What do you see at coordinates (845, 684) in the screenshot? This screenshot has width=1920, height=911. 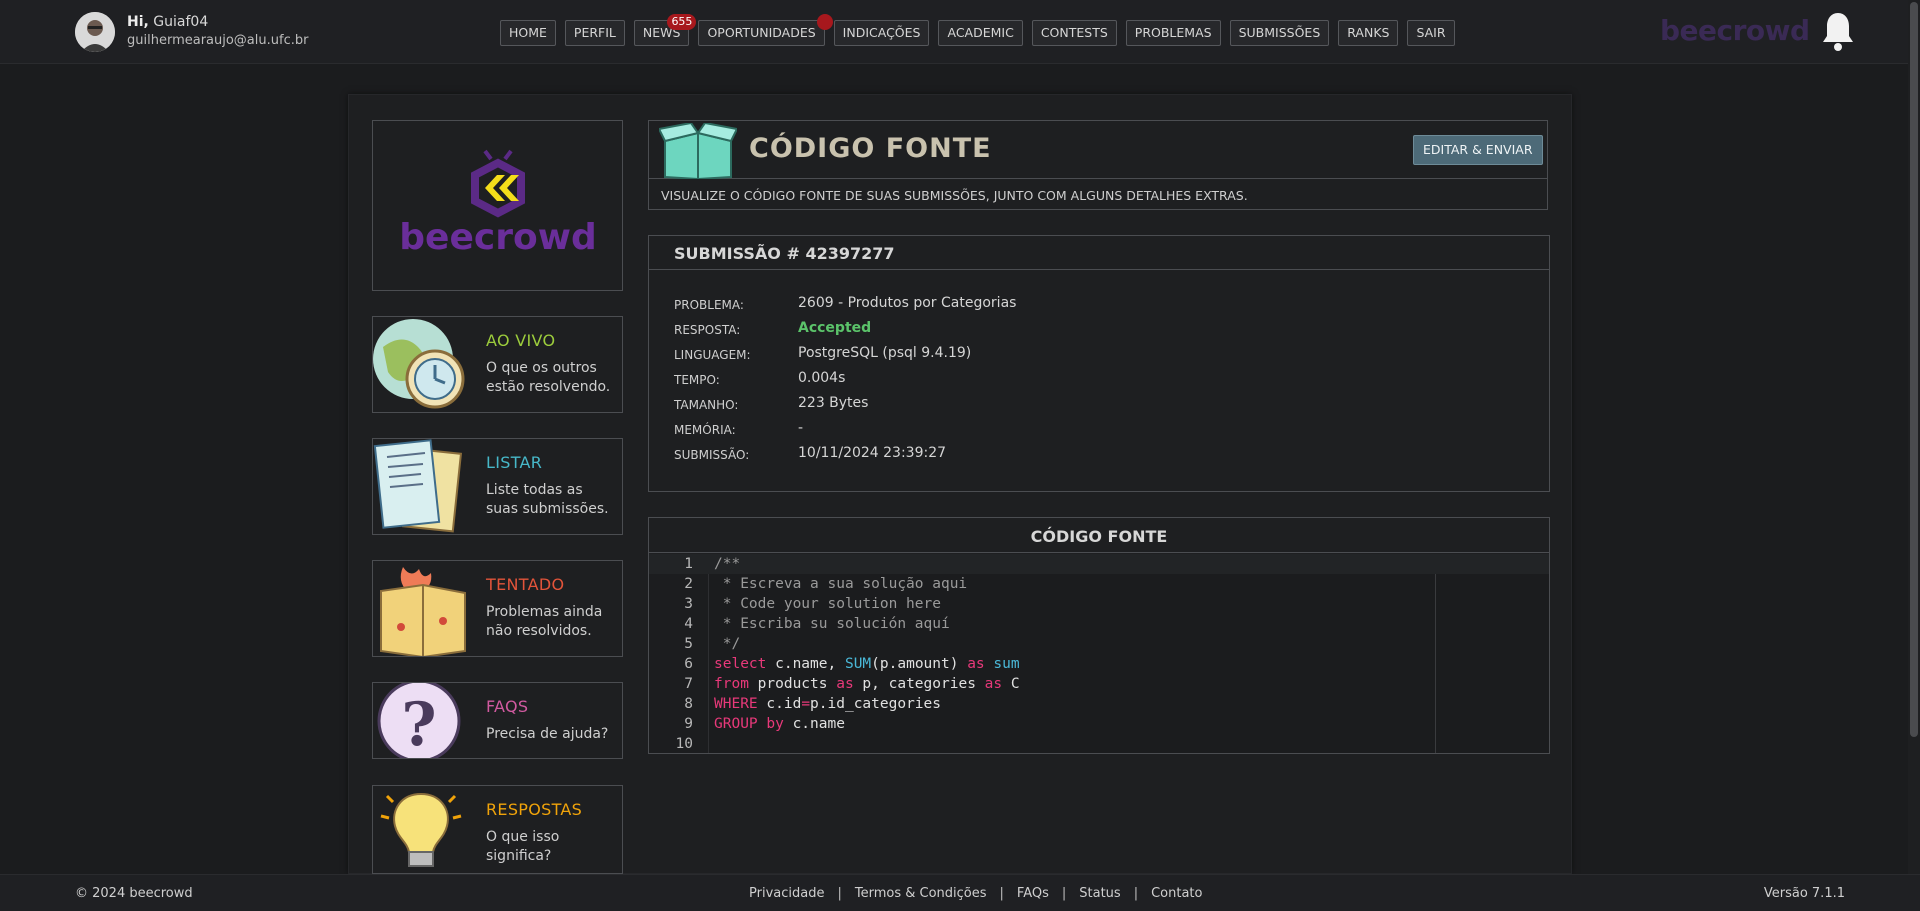 I see `code-token: as` at bounding box center [845, 684].